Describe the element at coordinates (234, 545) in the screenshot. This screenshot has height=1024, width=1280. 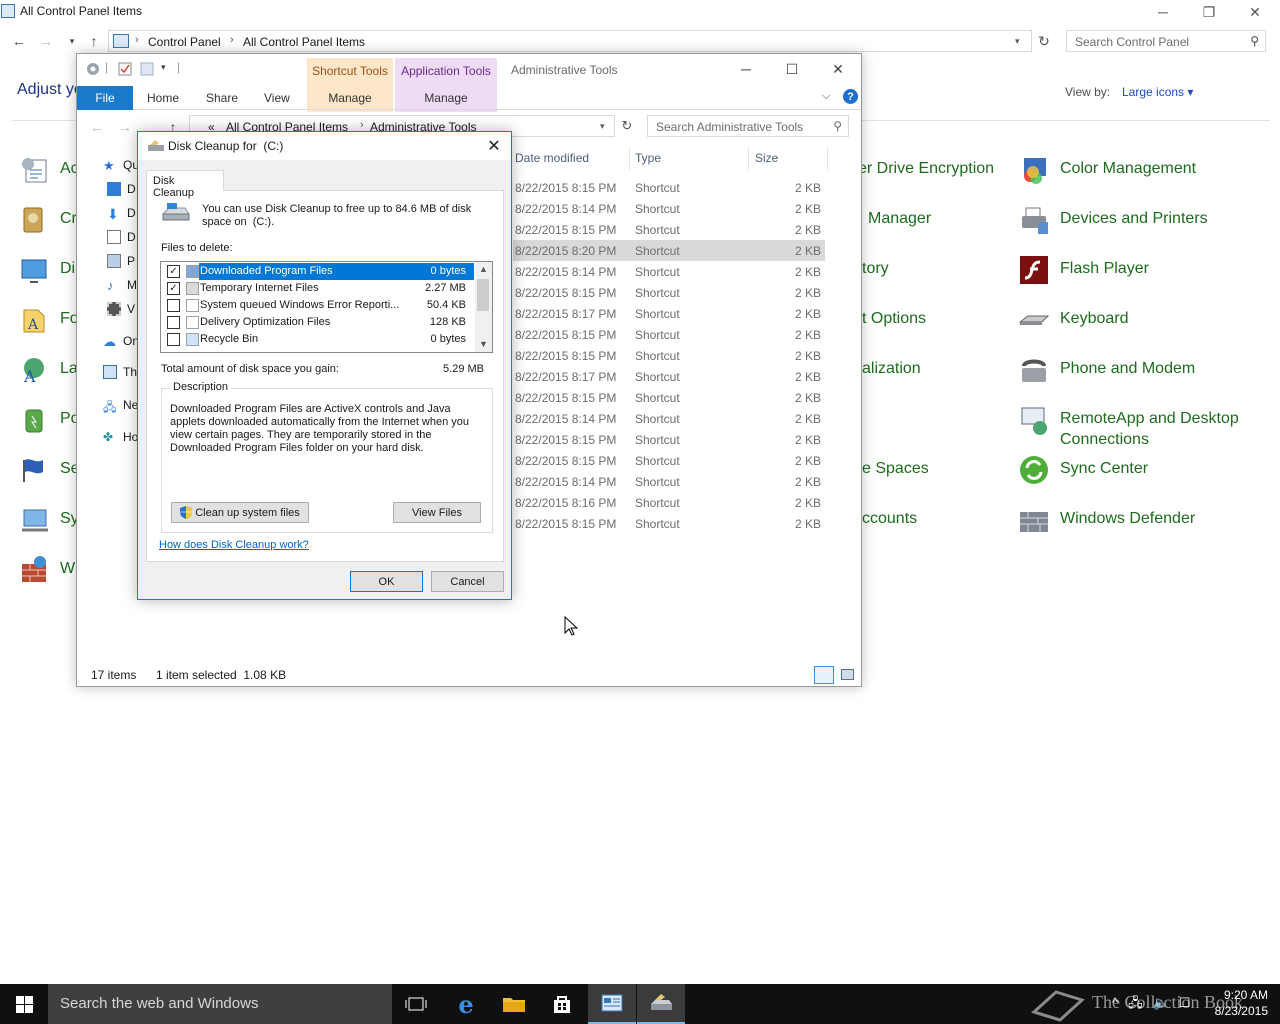
I see `how-disk-cleanup-works-link: How does Disk Cleanup work?` at that location.